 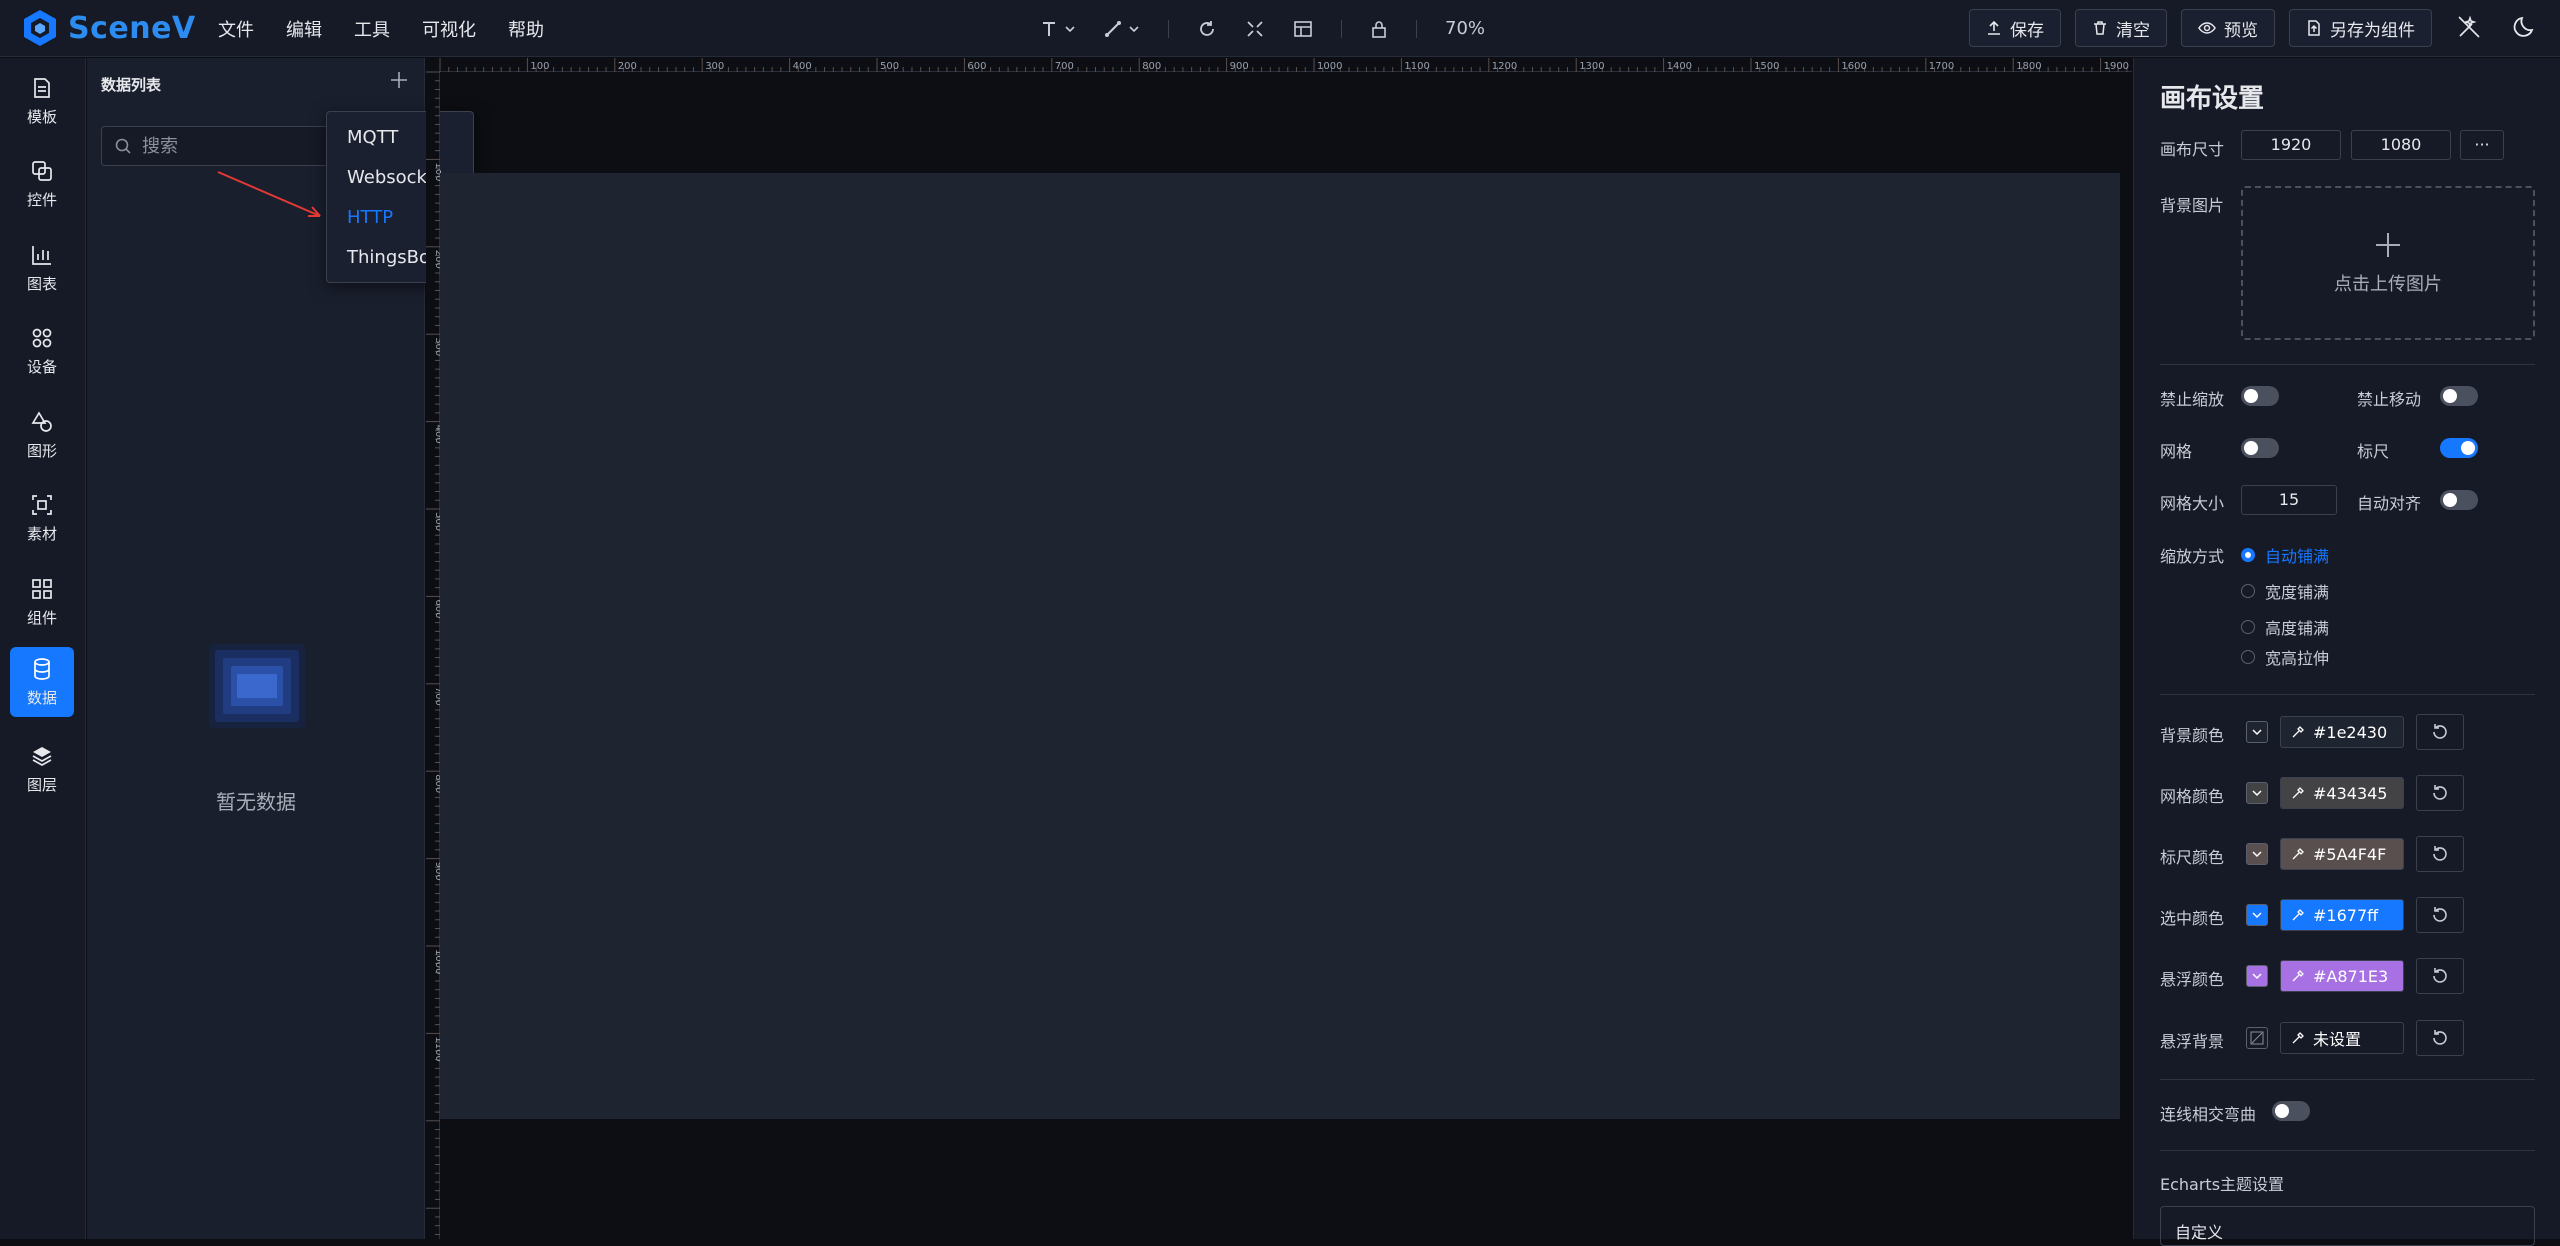 I want to click on line-curve-switch, so click(x=2291, y=1111).